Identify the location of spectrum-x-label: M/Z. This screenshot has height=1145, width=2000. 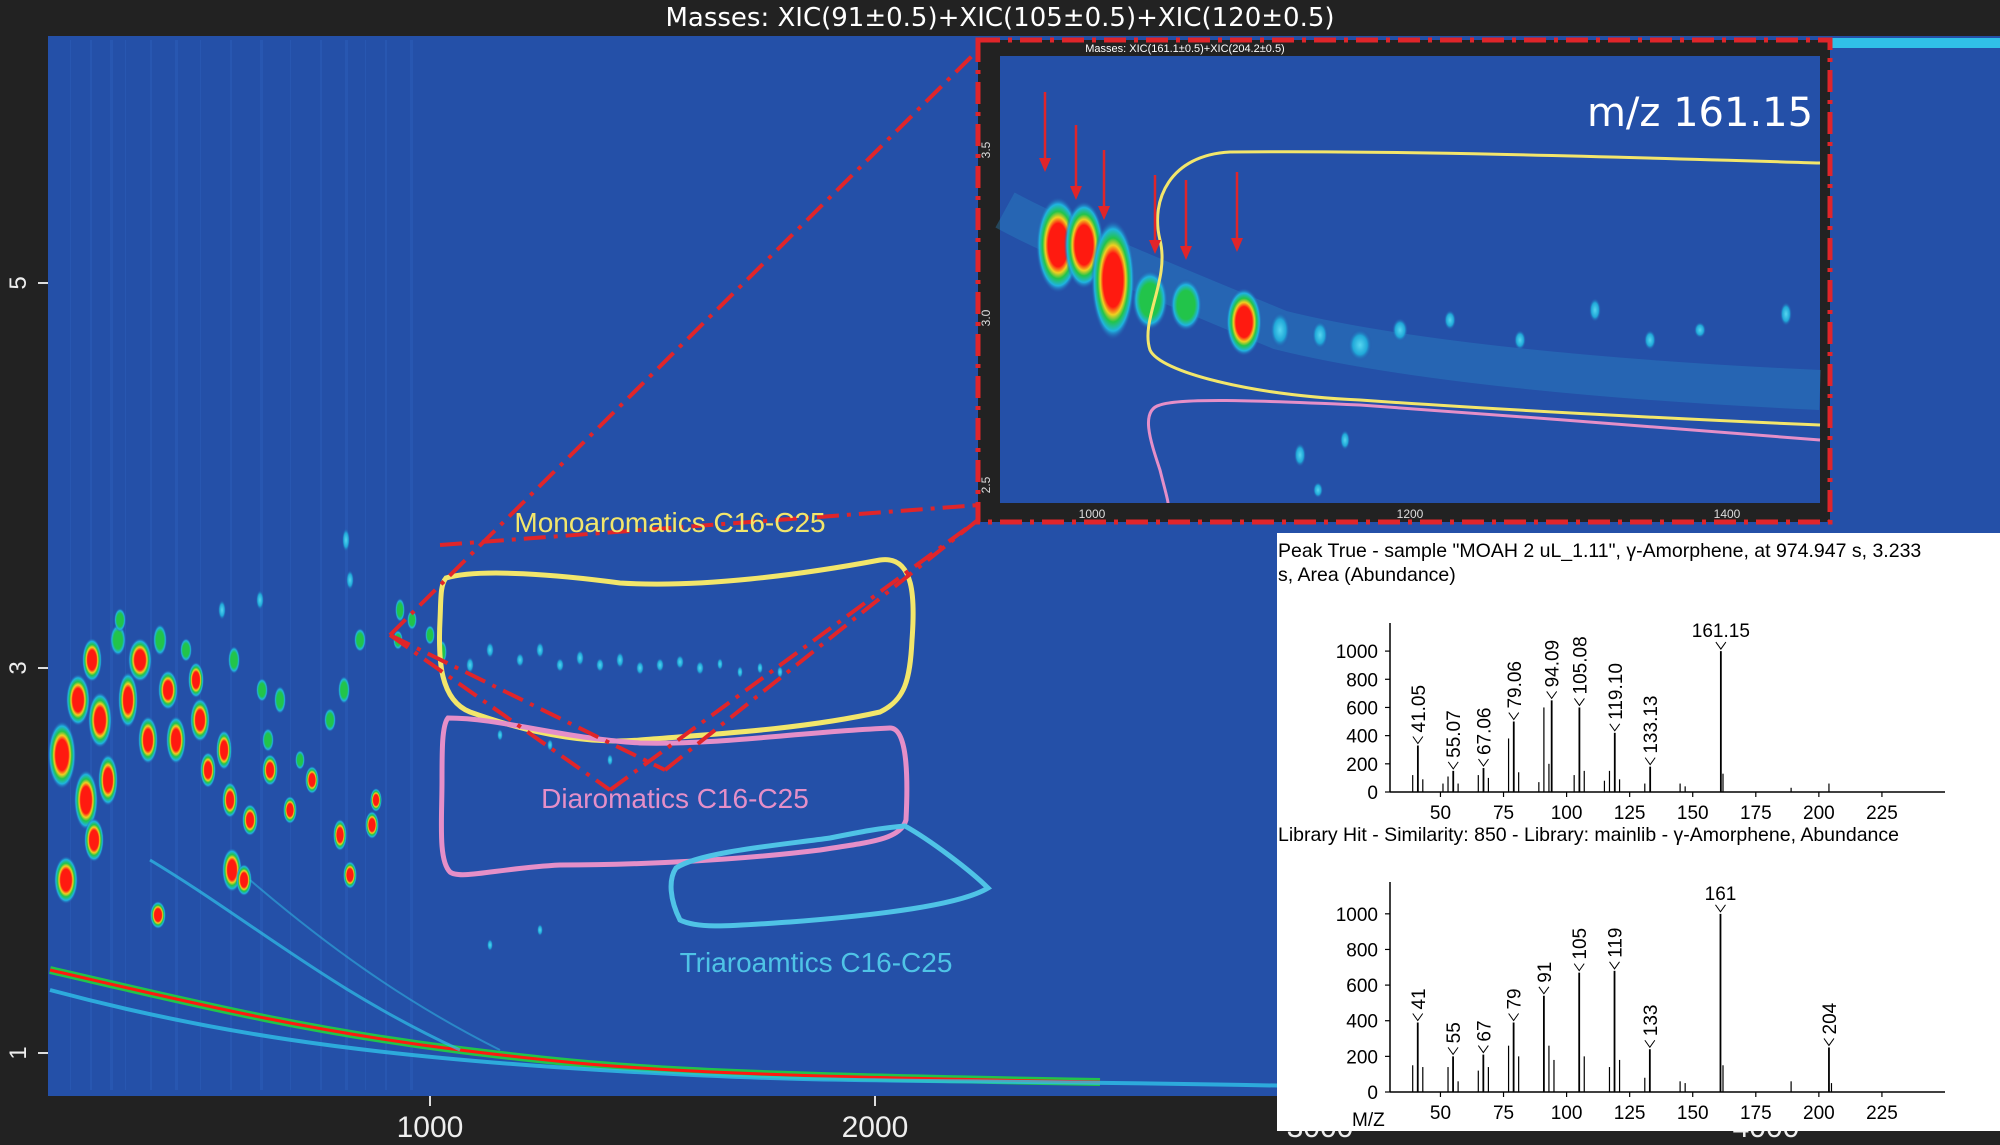
(1368, 1120).